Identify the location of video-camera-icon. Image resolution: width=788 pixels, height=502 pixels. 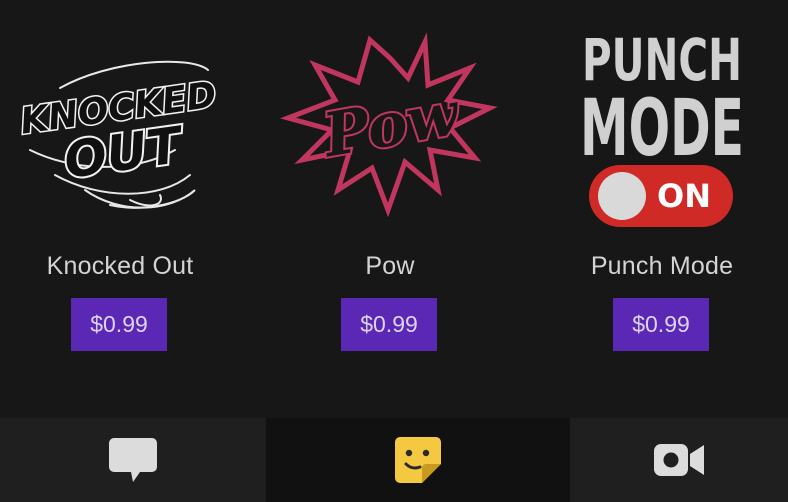
(679, 460).